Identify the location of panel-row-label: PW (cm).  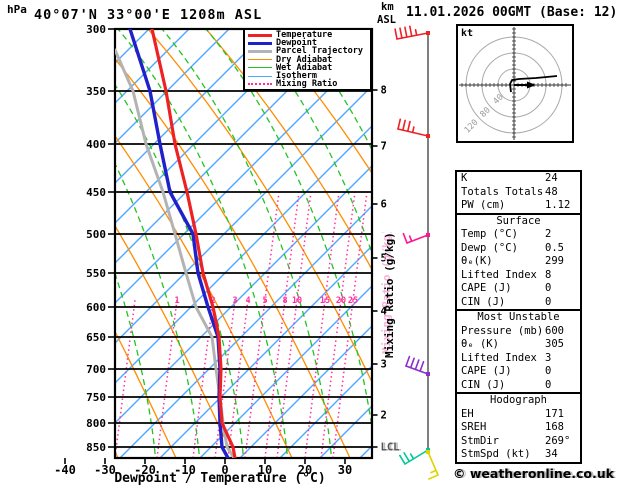
(483, 205).